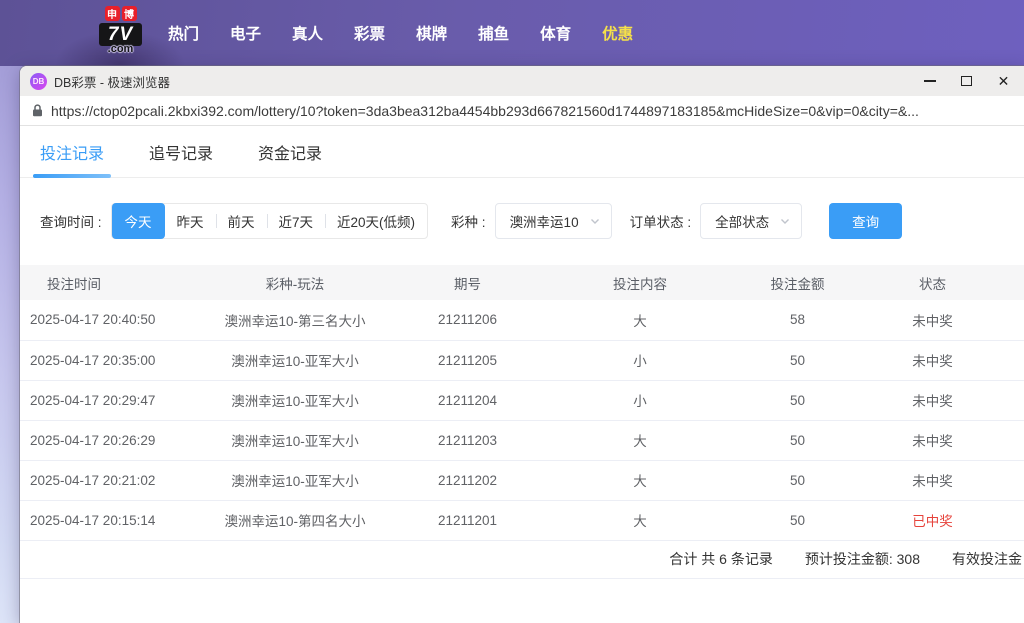  I want to click on cell-game-play: 澳洲幸运10-第三名大小, so click(295, 320).